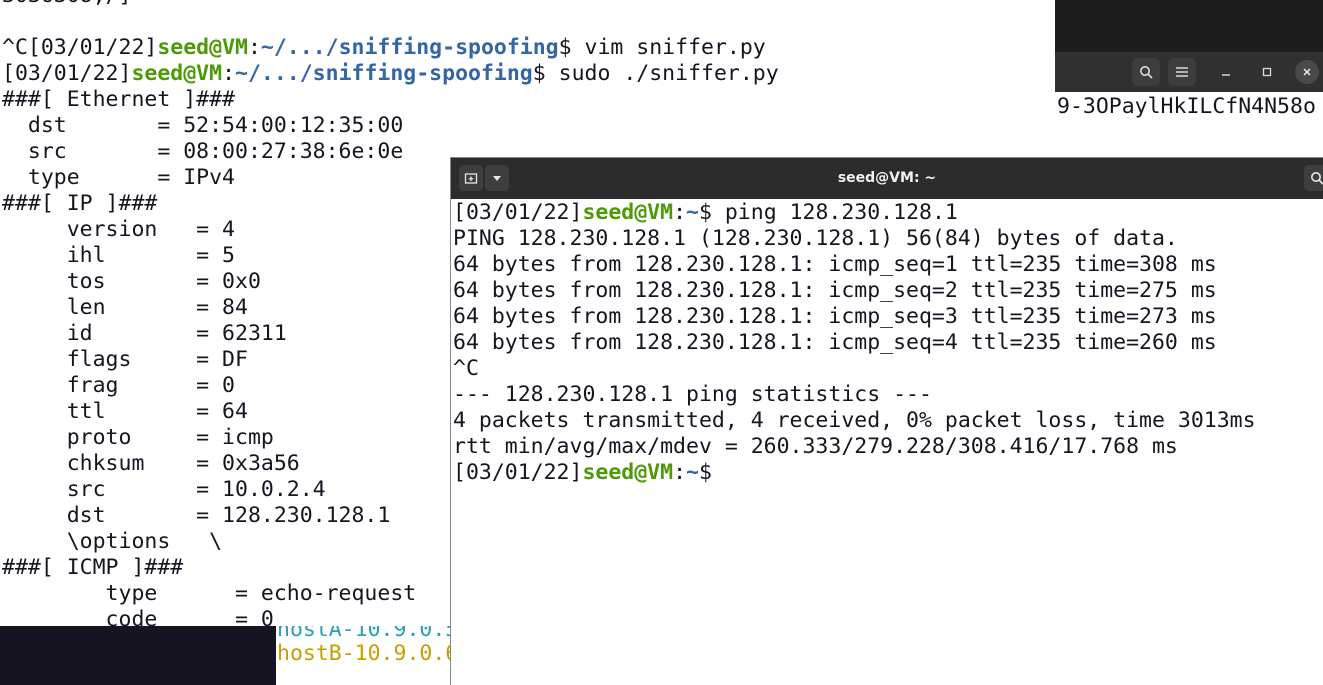  I want to click on terminal-text: src = 08:00:27:38:6e:0e, so click(203, 151).